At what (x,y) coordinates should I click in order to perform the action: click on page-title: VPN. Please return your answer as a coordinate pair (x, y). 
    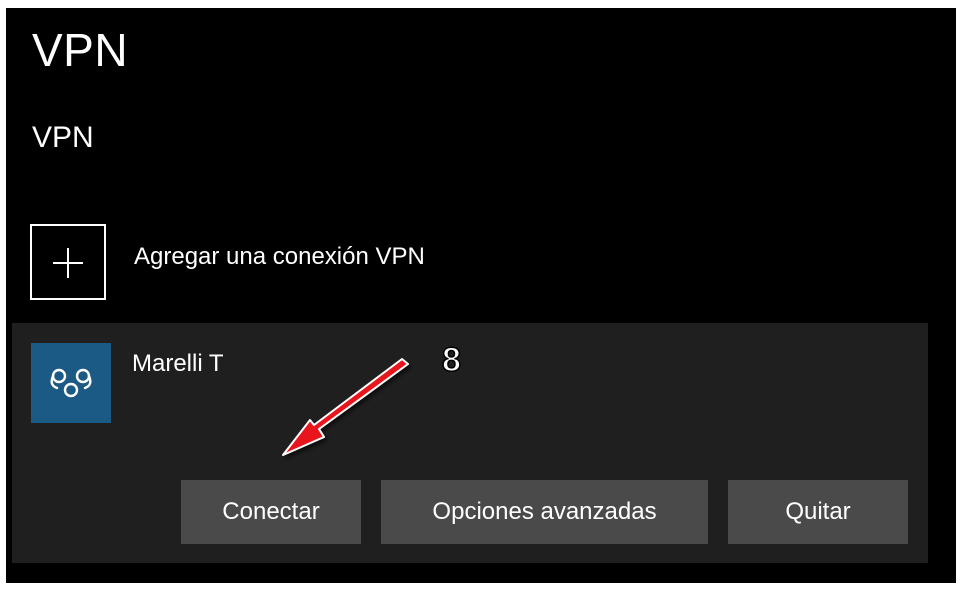
    Looking at the image, I should click on (80, 50).